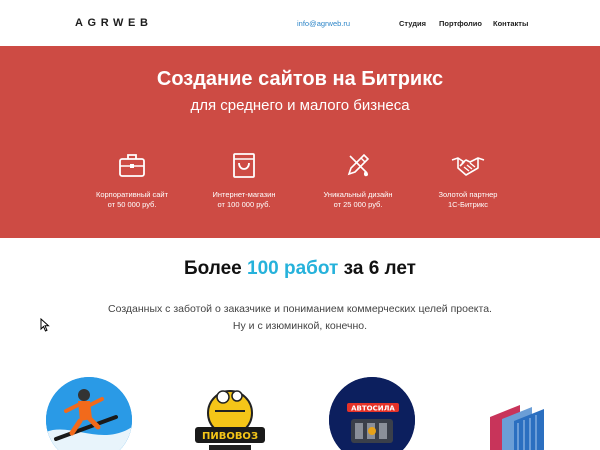 Image resolution: width=600 pixels, height=450 pixels. I want to click on feature-price: 1С-Битрикс, so click(468, 204).